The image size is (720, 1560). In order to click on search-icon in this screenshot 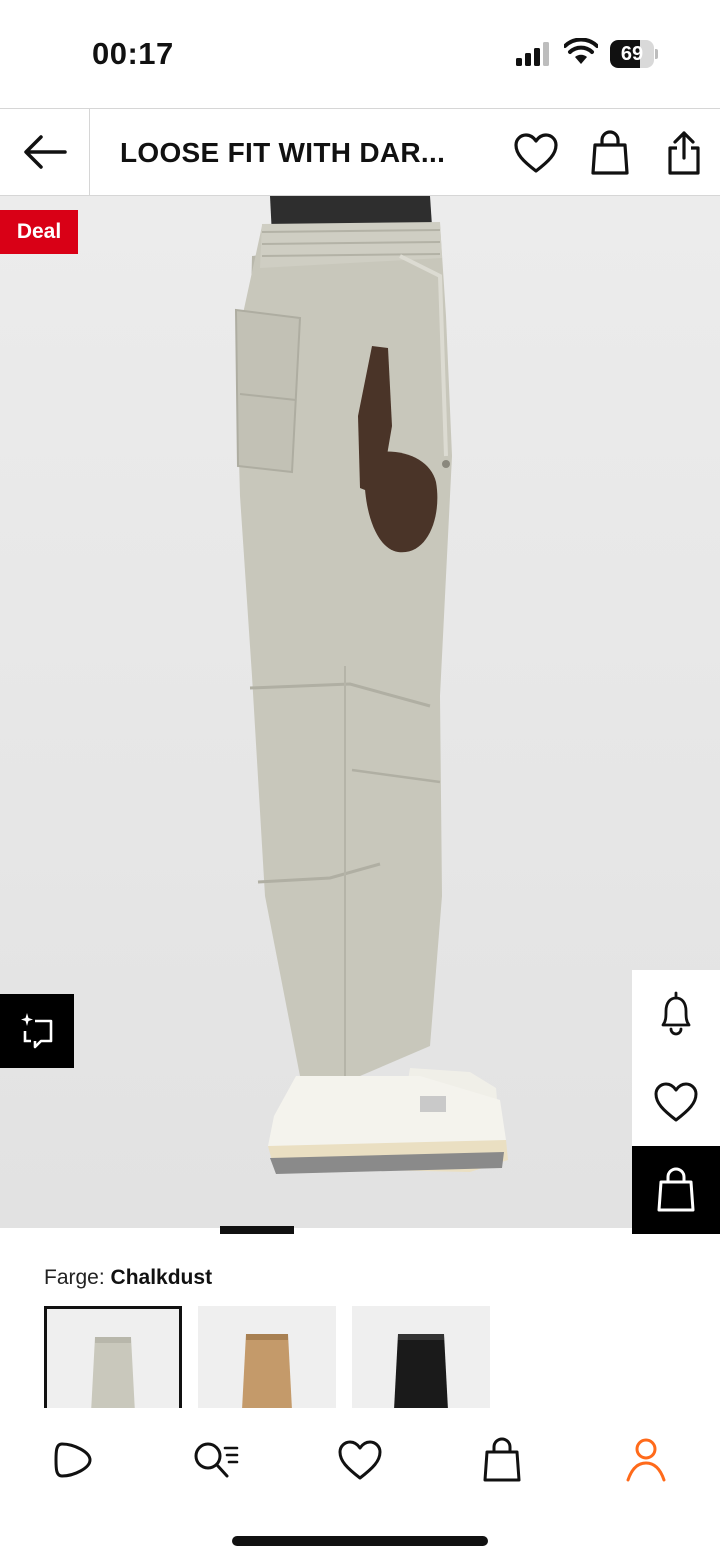, I will do `click(216, 1460)`.